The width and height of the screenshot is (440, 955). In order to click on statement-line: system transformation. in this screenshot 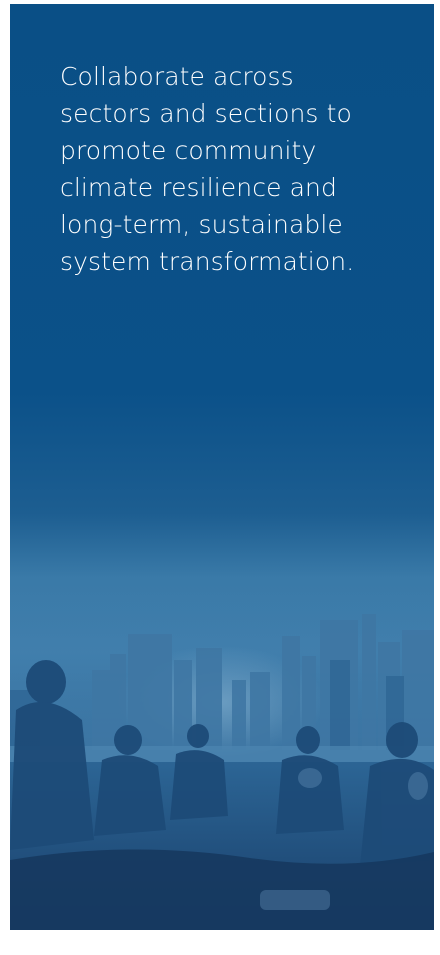, I will do `click(207, 261)`.